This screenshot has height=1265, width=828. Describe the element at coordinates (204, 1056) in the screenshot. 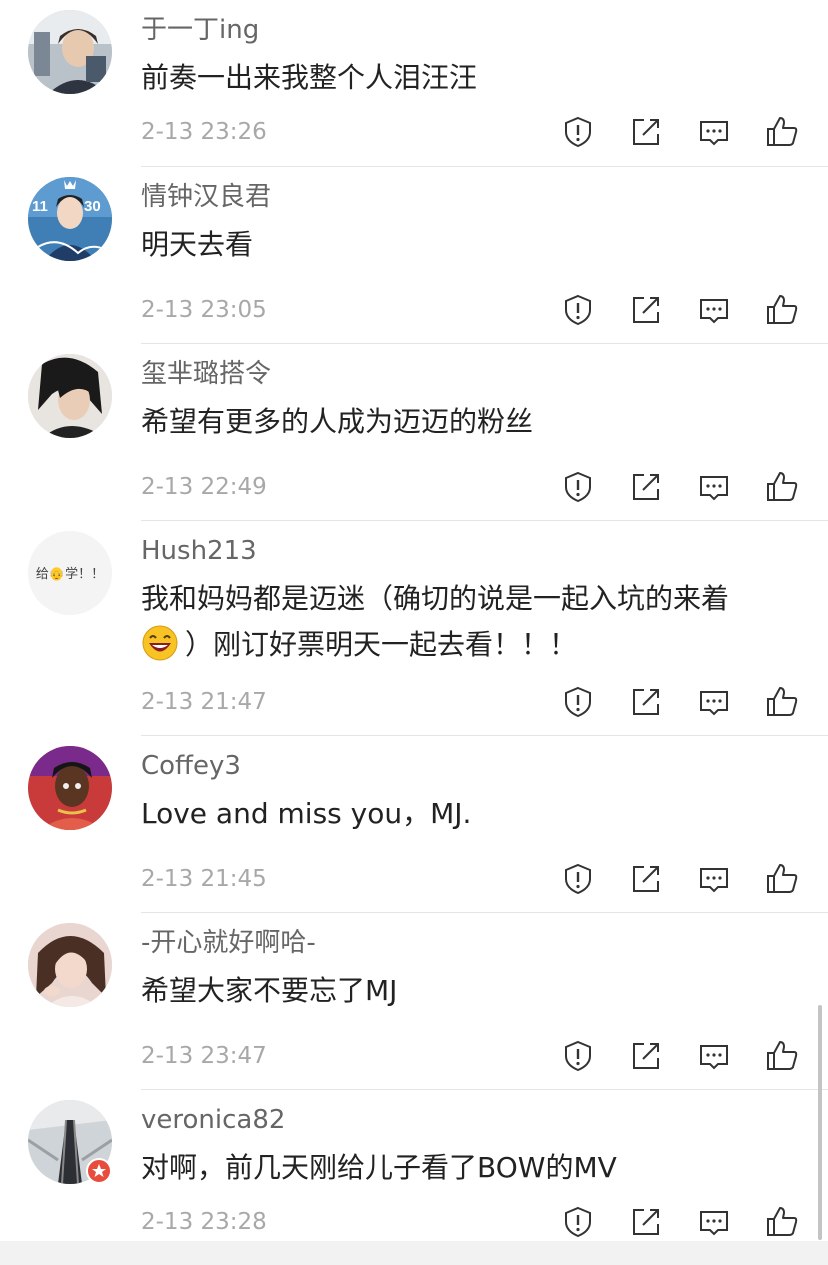

I see `timestamp: 2-13 23:47` at that location.